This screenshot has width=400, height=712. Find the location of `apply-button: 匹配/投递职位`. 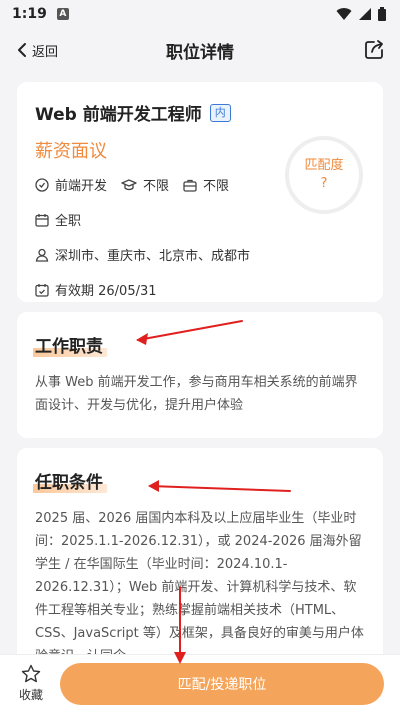

apply-button: 匹配/投递职位 is located at coordinates (222, 683).